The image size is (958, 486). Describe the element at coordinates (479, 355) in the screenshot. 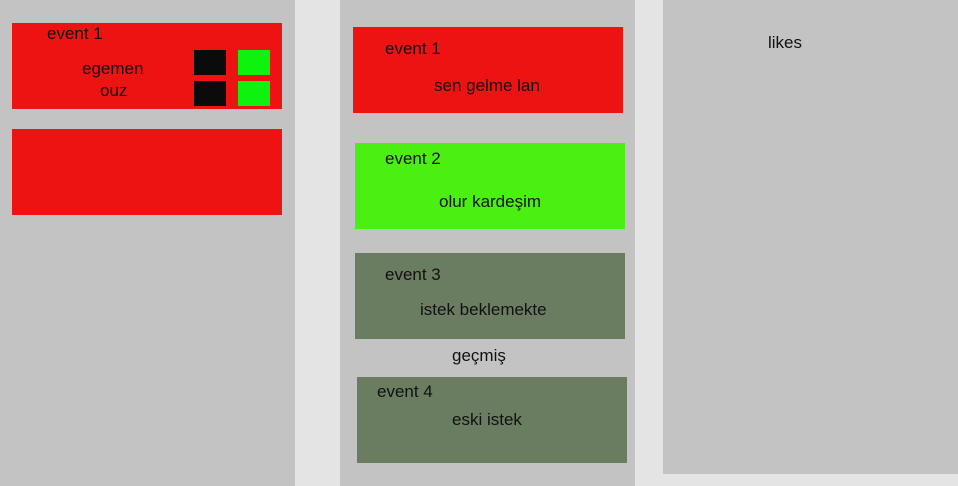

I see `history-heading: geçmiş` at that location.